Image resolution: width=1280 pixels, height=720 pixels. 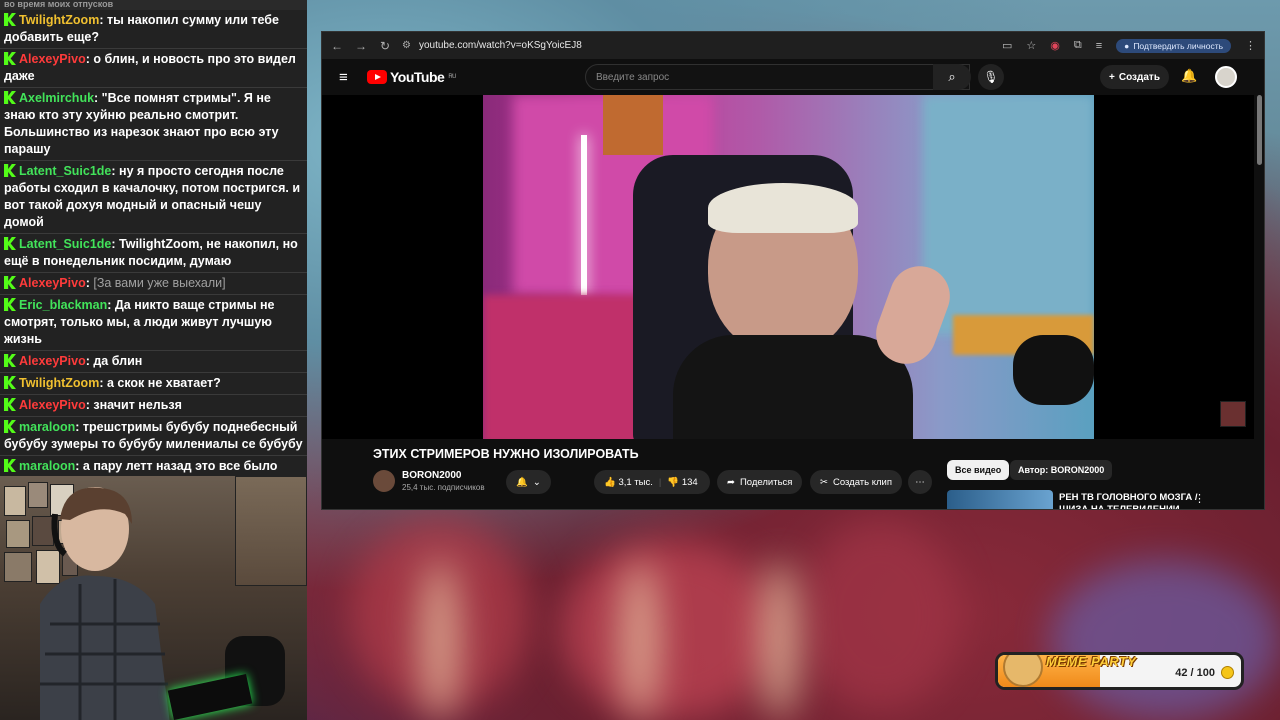 What do you see at coordinates (522, 482) in the screenshot?
I see `bell-icon: 🔔` at bounding box center [522, 482].